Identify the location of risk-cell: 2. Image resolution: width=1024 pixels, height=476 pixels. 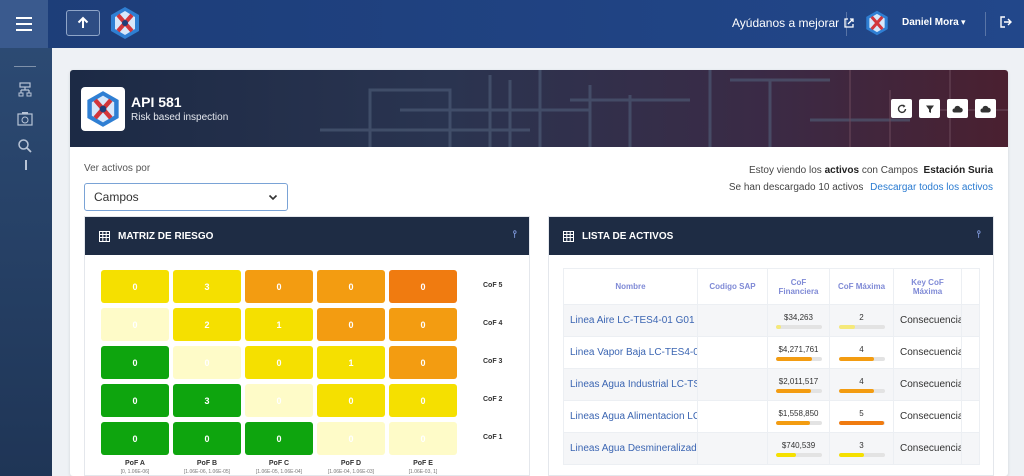
(207, 324).